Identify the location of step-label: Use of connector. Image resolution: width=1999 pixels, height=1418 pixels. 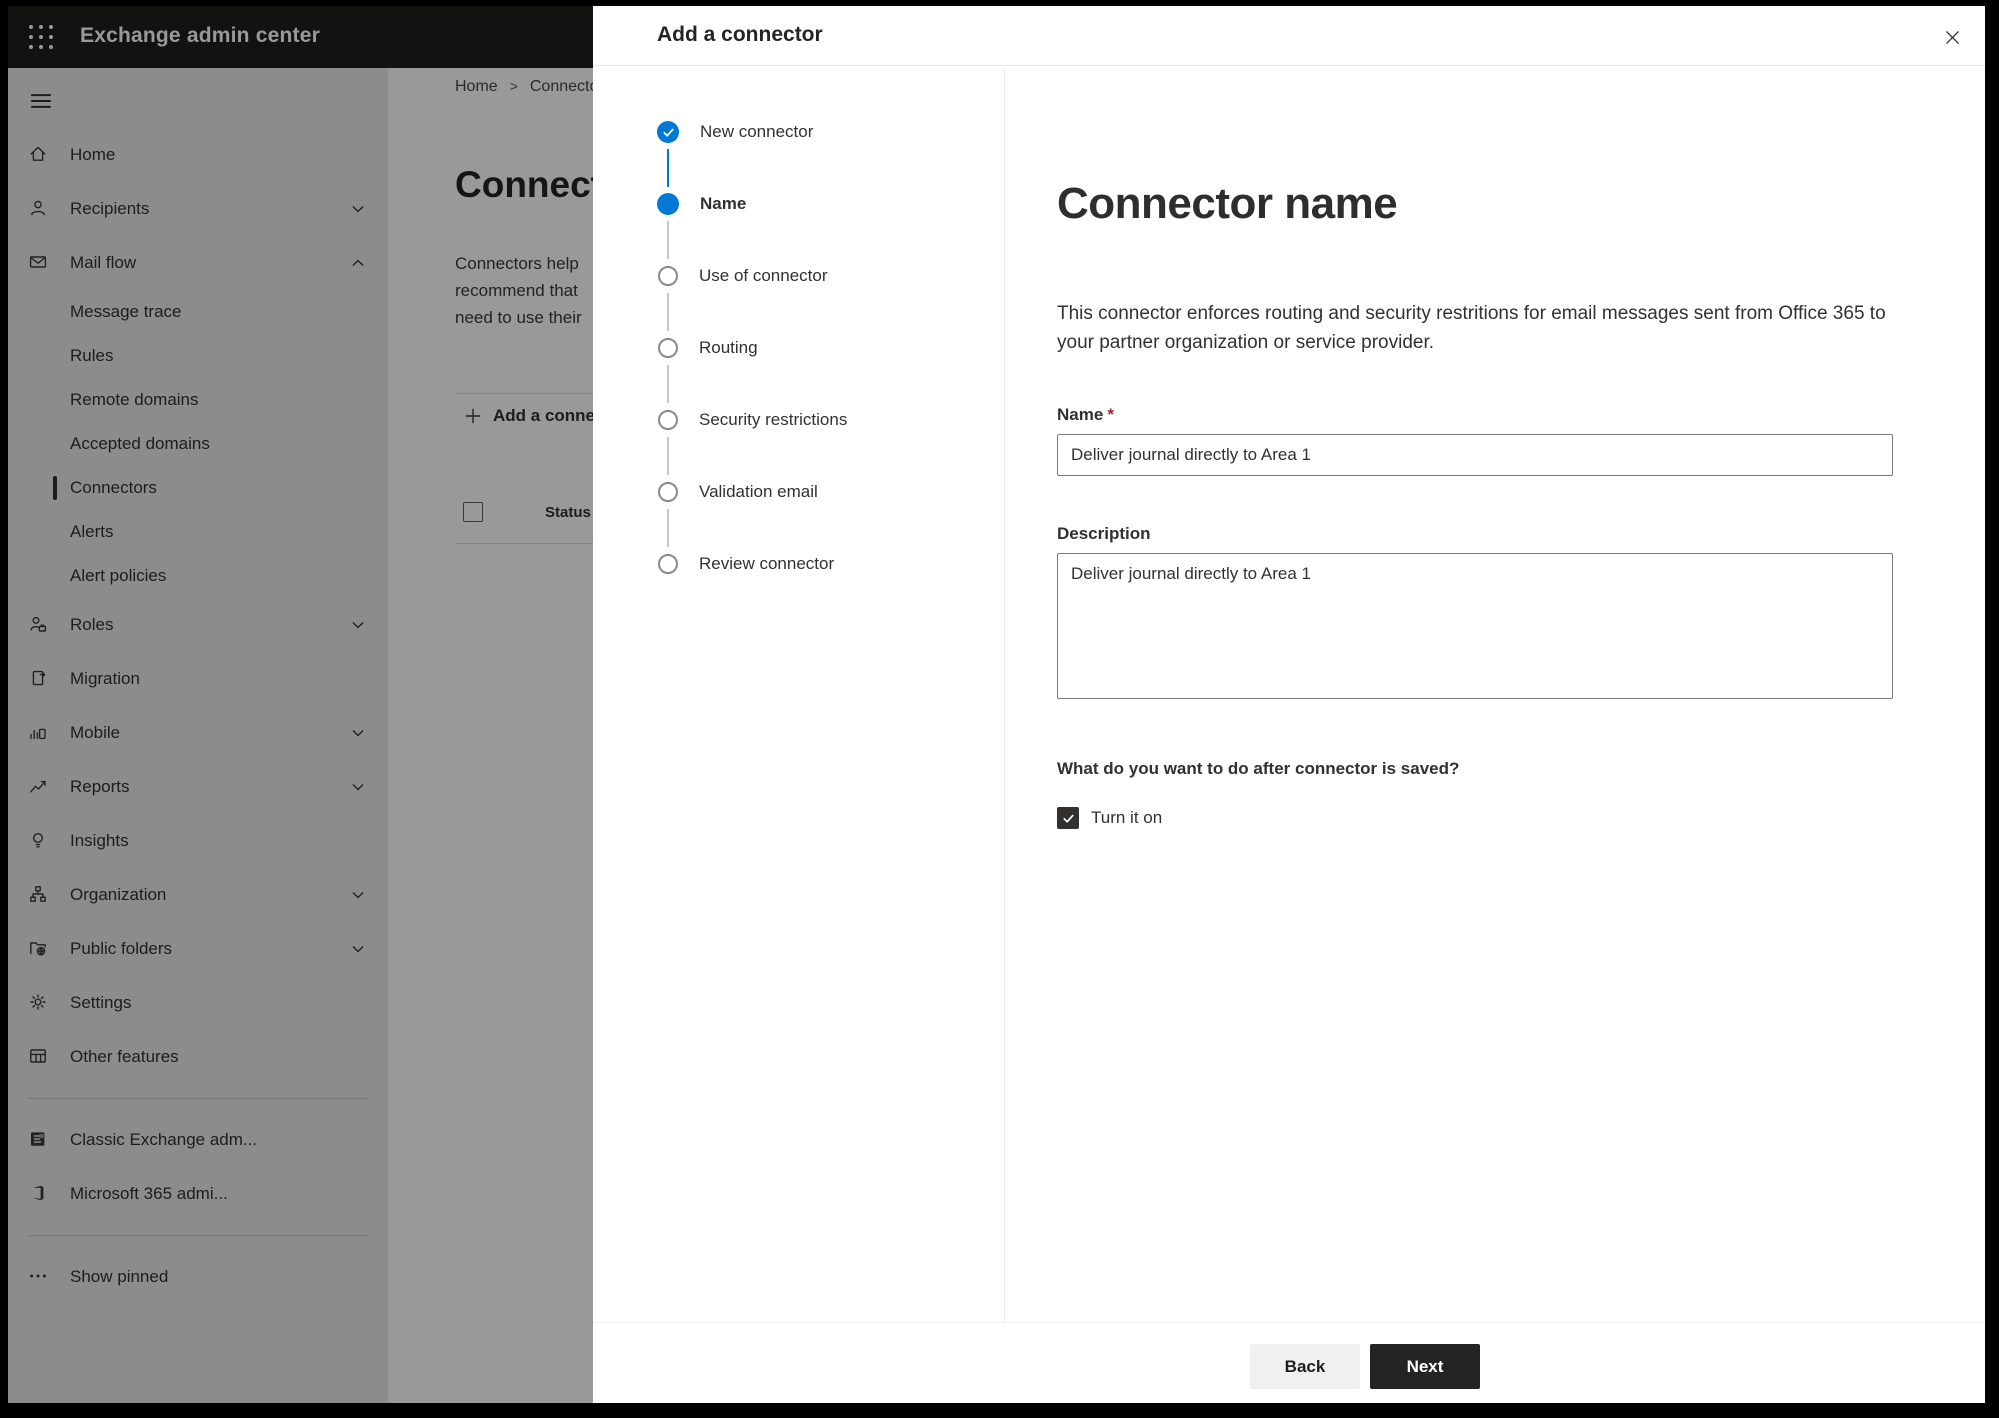
(763, 275).